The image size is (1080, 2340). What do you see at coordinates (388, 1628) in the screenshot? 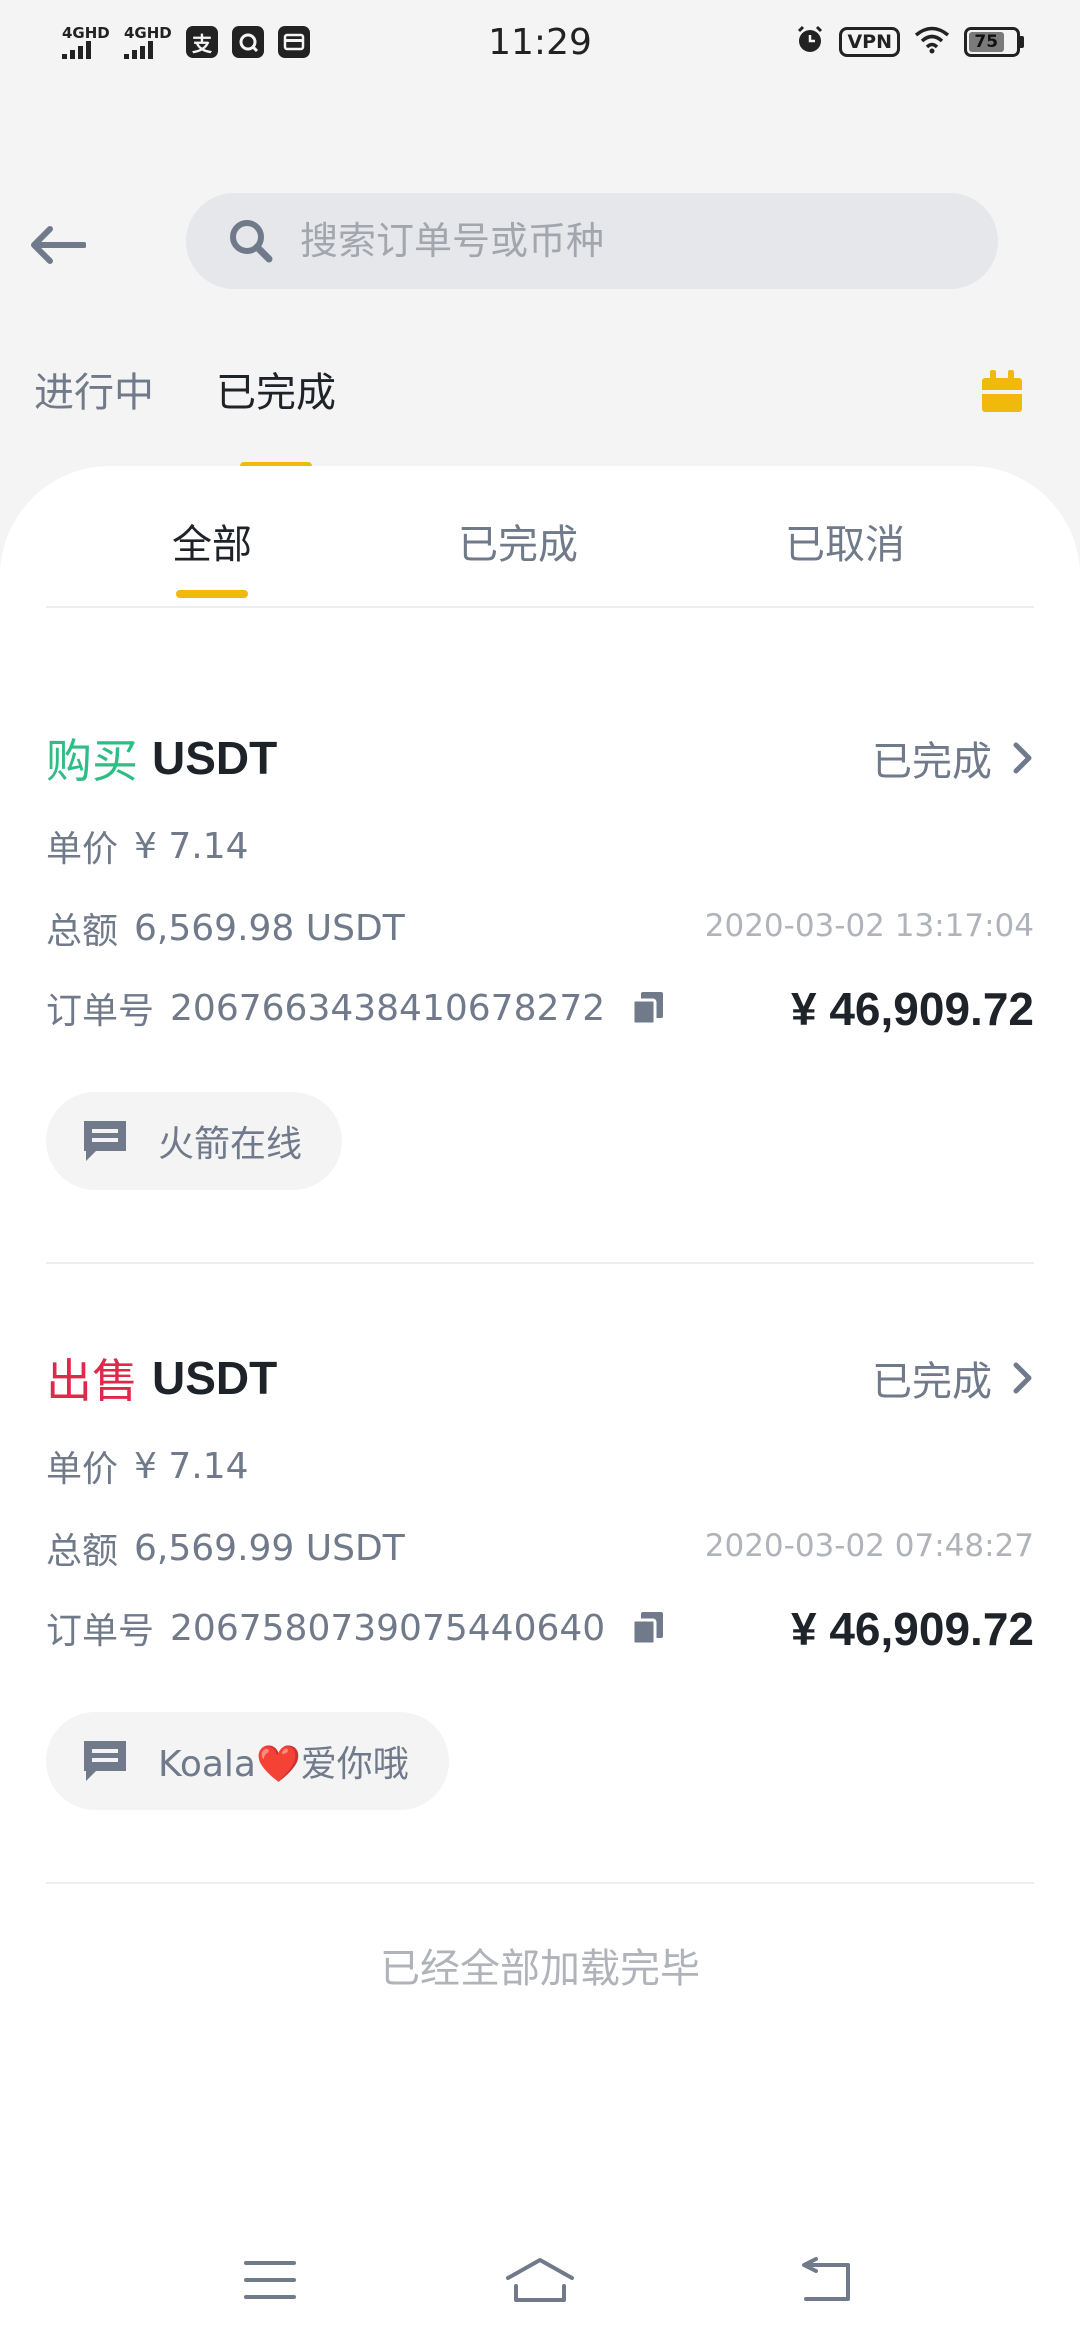
I see `order-number: 2067580739075440640` at bounding box center [388, 1628].